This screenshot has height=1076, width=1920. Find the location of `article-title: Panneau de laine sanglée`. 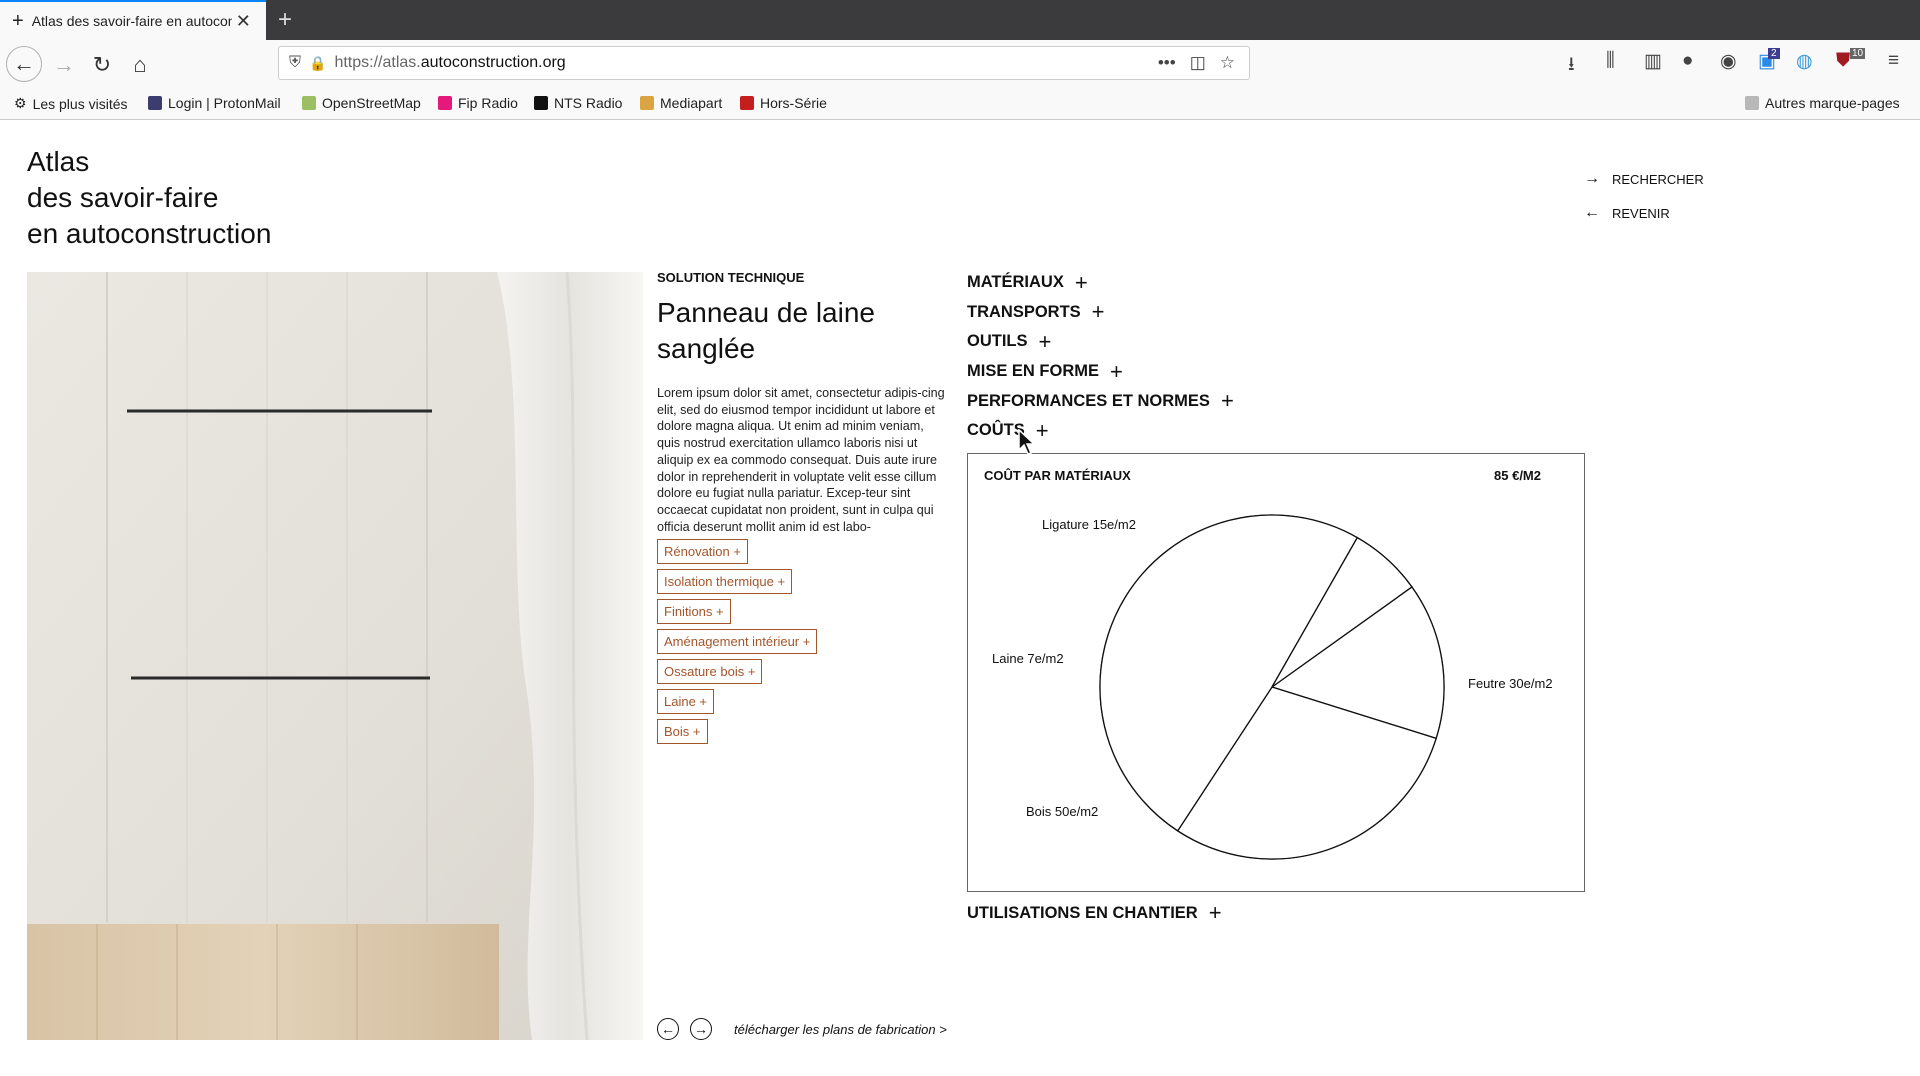

article-title: Panneau de laine sanglée is located at coordinates (766, 330).